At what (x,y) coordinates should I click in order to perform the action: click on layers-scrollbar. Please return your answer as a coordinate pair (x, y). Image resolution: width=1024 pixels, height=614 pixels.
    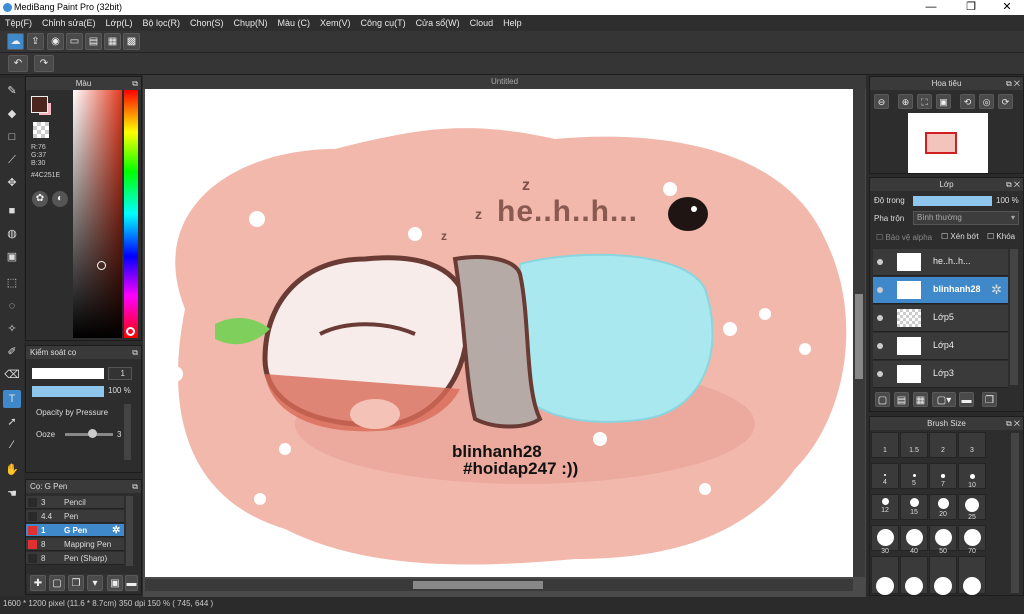
    Looking at the image, I should click on (1014, 317).